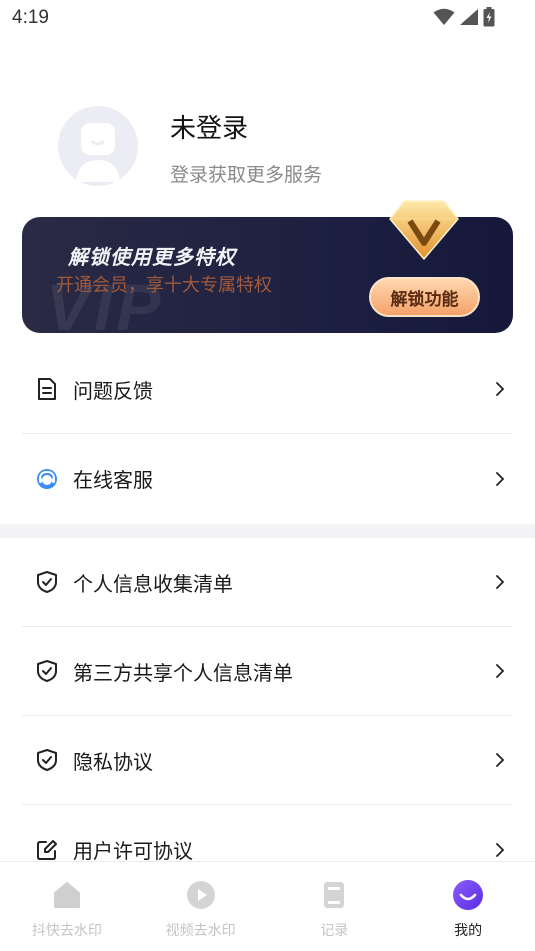 The width and height of the screenshot is (535, 951). I want to click on bottom-nav: 抖快去水印 视频去水印 记录 我的, so click(267, 906).